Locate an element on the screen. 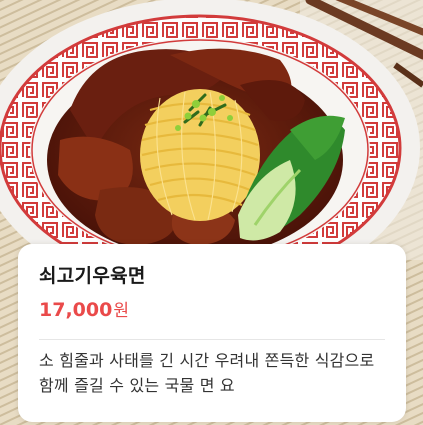  divider is located at coordinates (212, 339).